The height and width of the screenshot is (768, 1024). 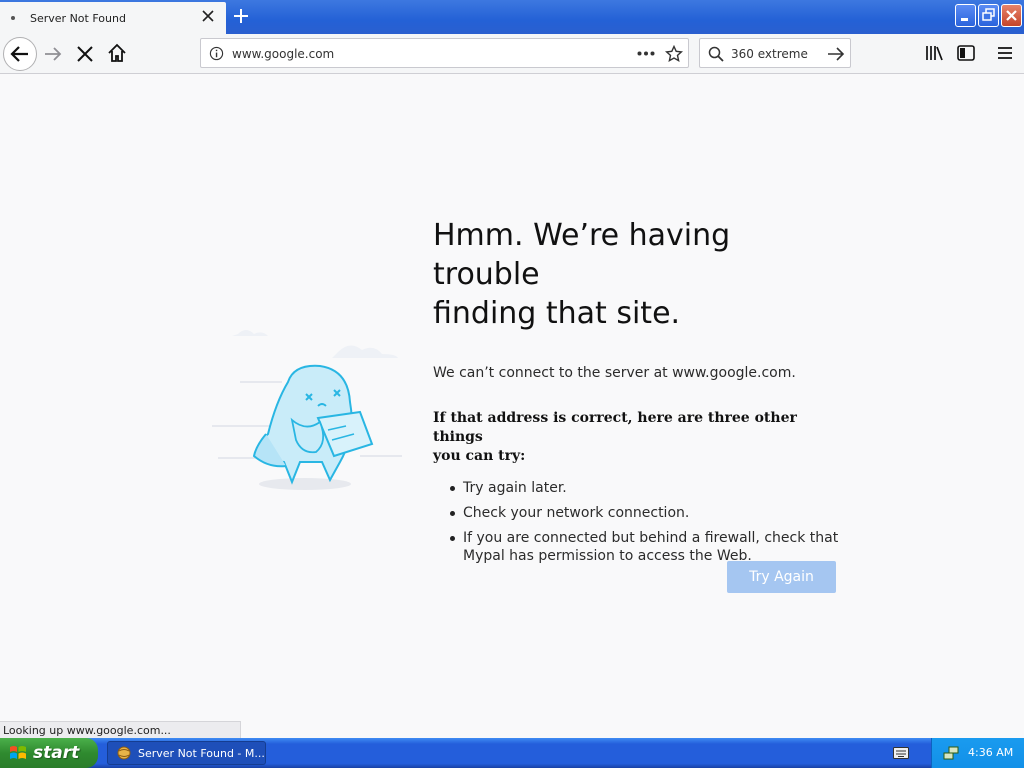 I want to click on close-window-button, so click(x=1011, y=15).